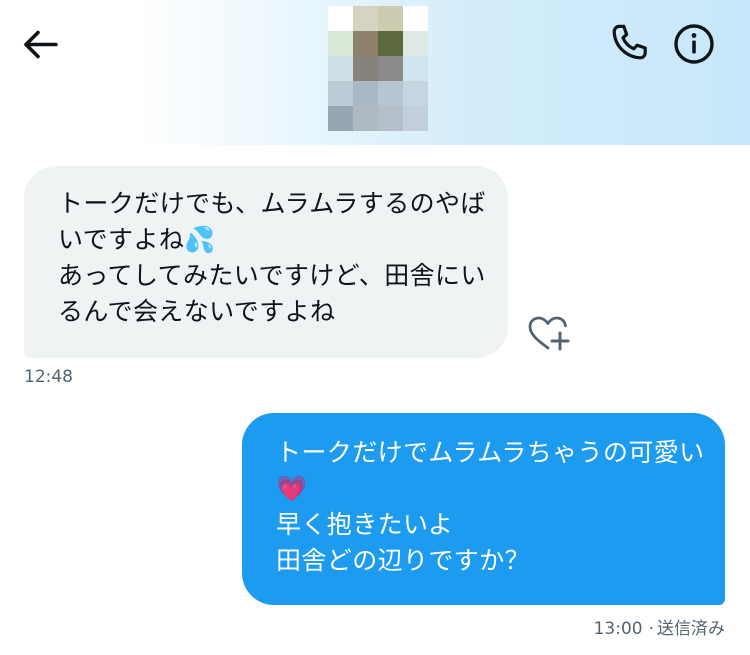 The width and height of the screenshot is (750, 655). I want to click on avatar, so click(378, 68).